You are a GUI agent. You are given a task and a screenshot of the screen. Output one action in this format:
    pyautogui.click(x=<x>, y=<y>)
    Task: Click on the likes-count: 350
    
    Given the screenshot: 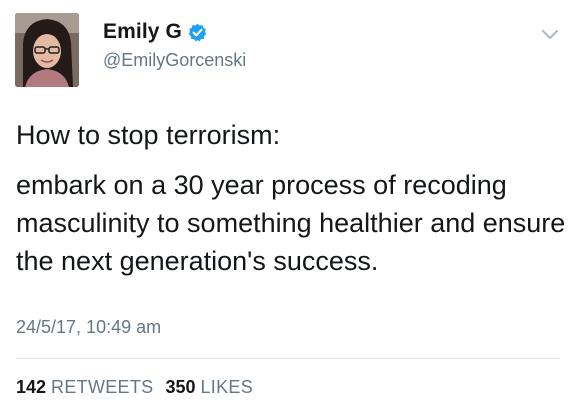 What is the action you would take?
    pyautogui.click(x=180, y=387)
    